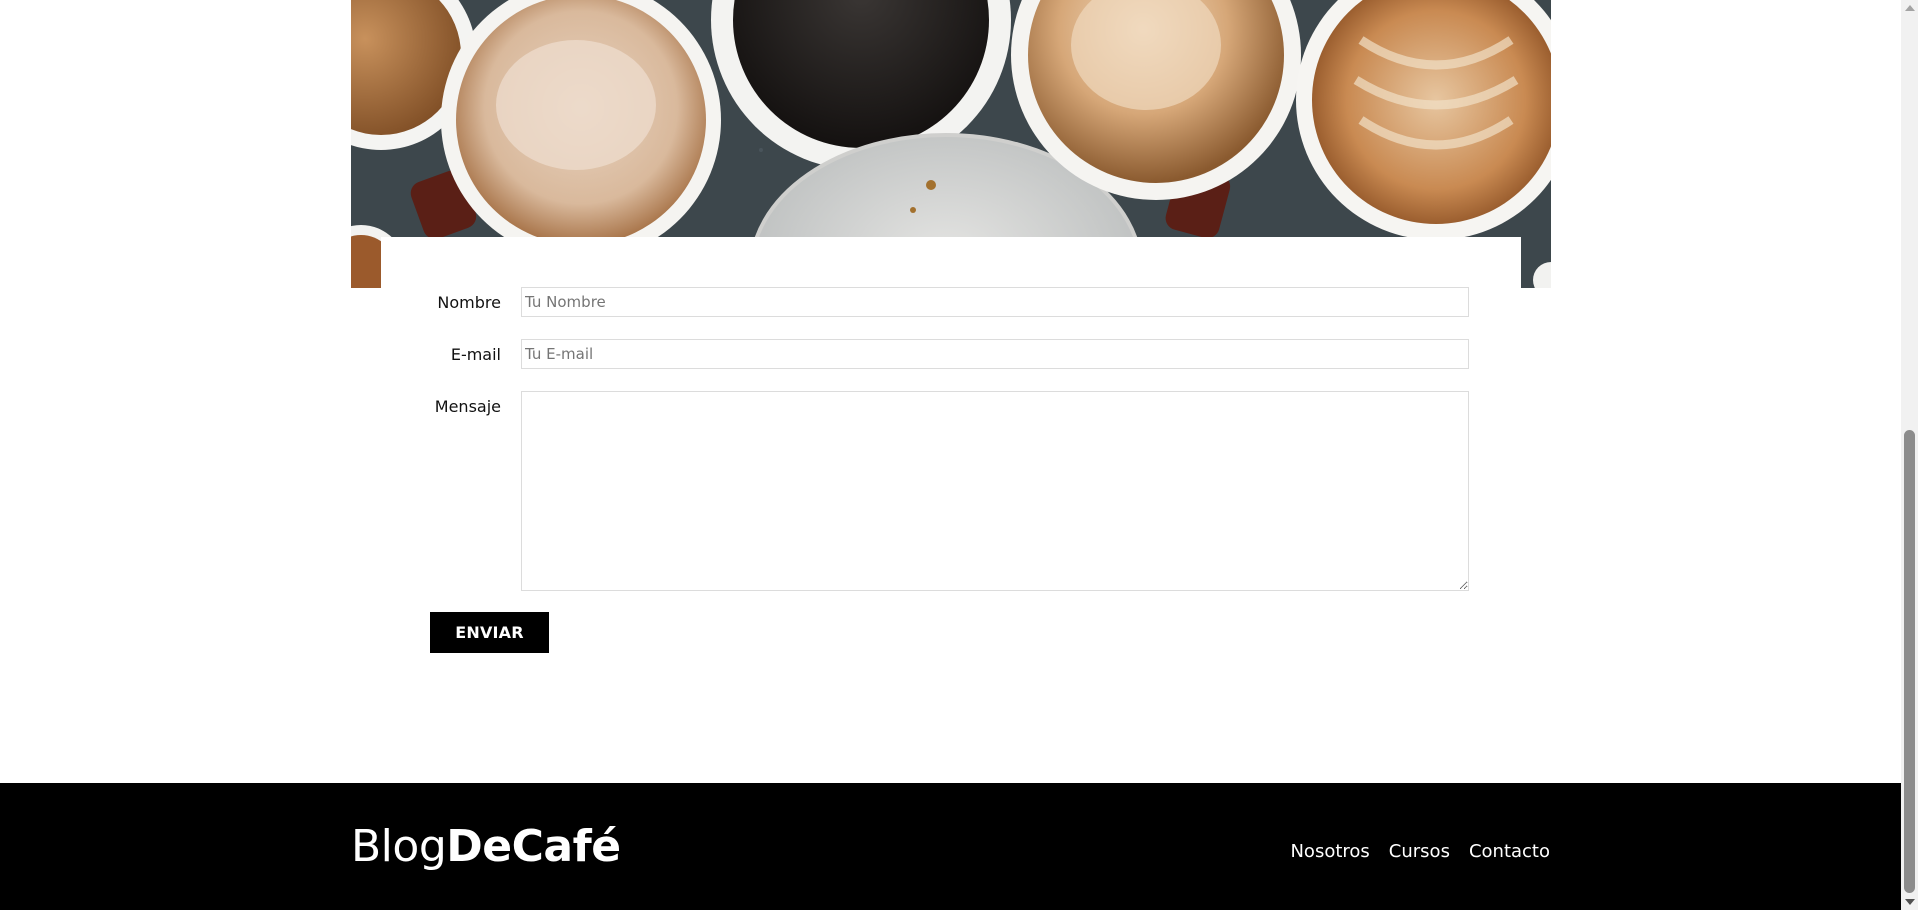 This screenshot has width=1918, height=910. What do you see at coordinates (475, 354) in the screenshot?
I see `email-label: E-mail` at bounding box center [475, 354].